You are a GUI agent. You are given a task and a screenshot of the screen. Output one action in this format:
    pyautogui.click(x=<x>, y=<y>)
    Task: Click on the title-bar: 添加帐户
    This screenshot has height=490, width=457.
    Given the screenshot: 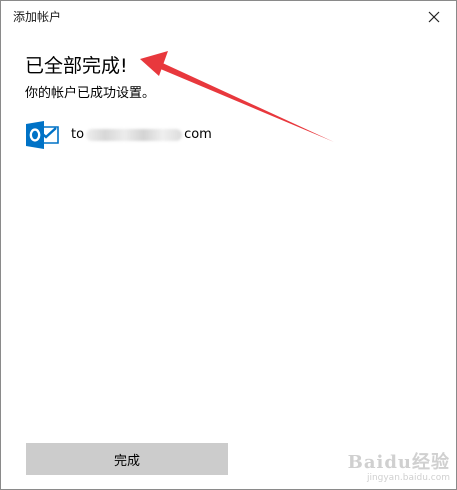 What is the action you would take?
    pyautogui.click(x=228, y=17)
    